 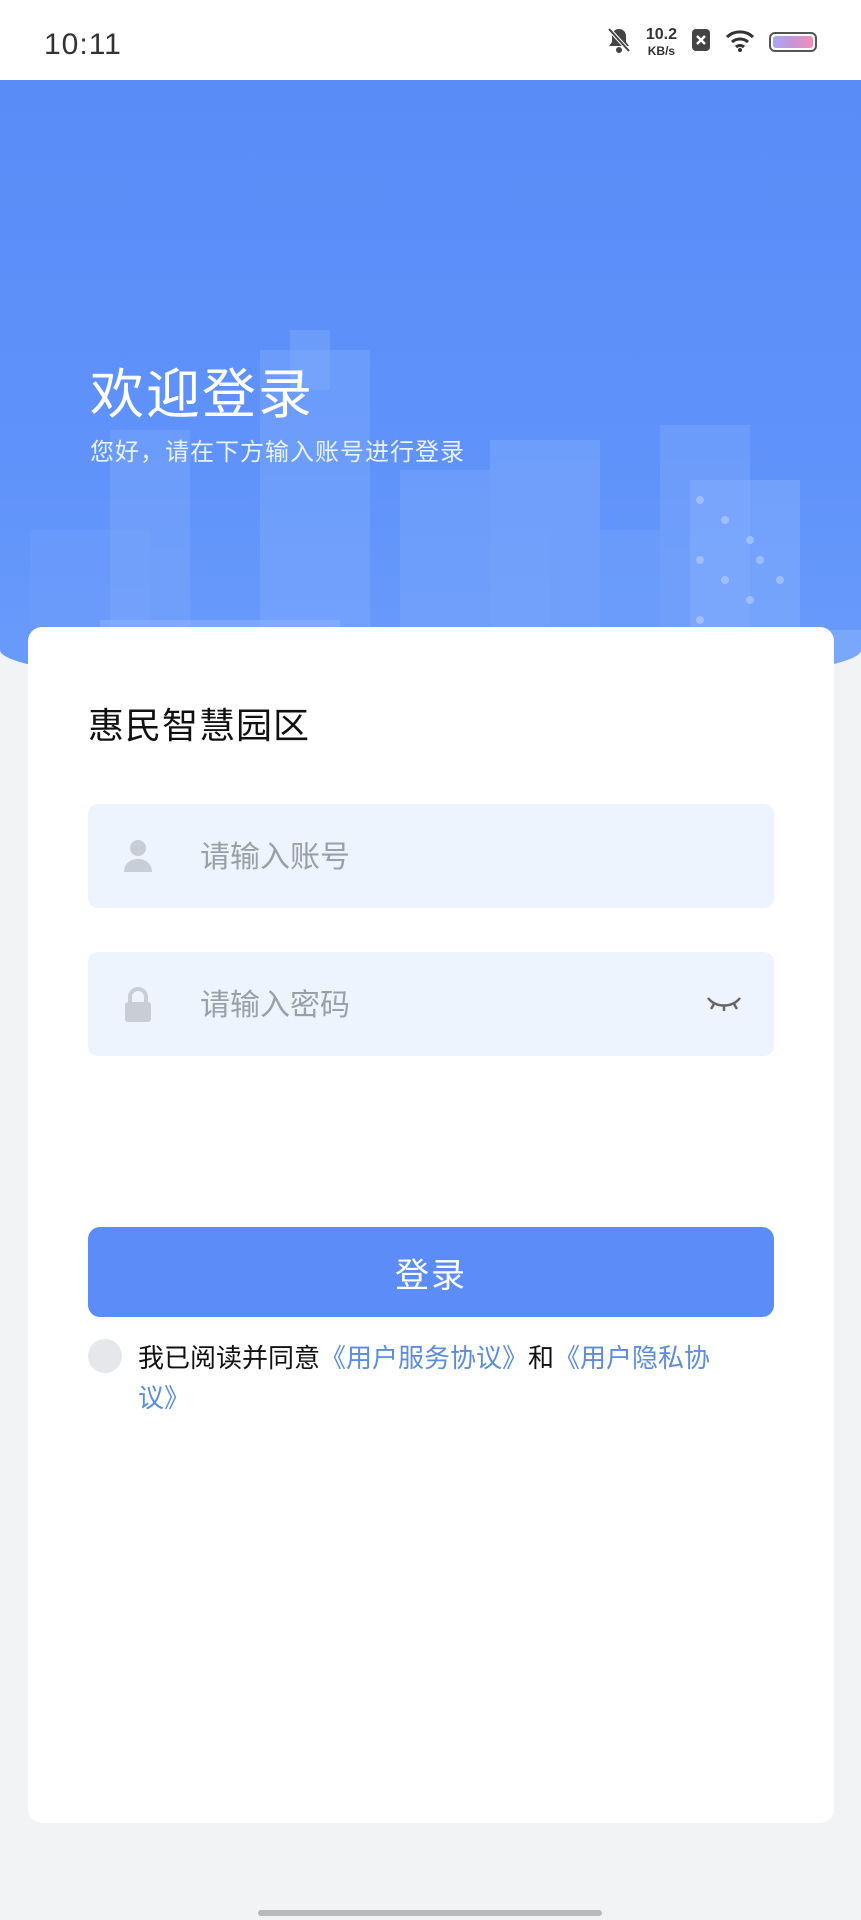 I want to click on welcome-title: 欢迎登录, so click(x=202, y=394).